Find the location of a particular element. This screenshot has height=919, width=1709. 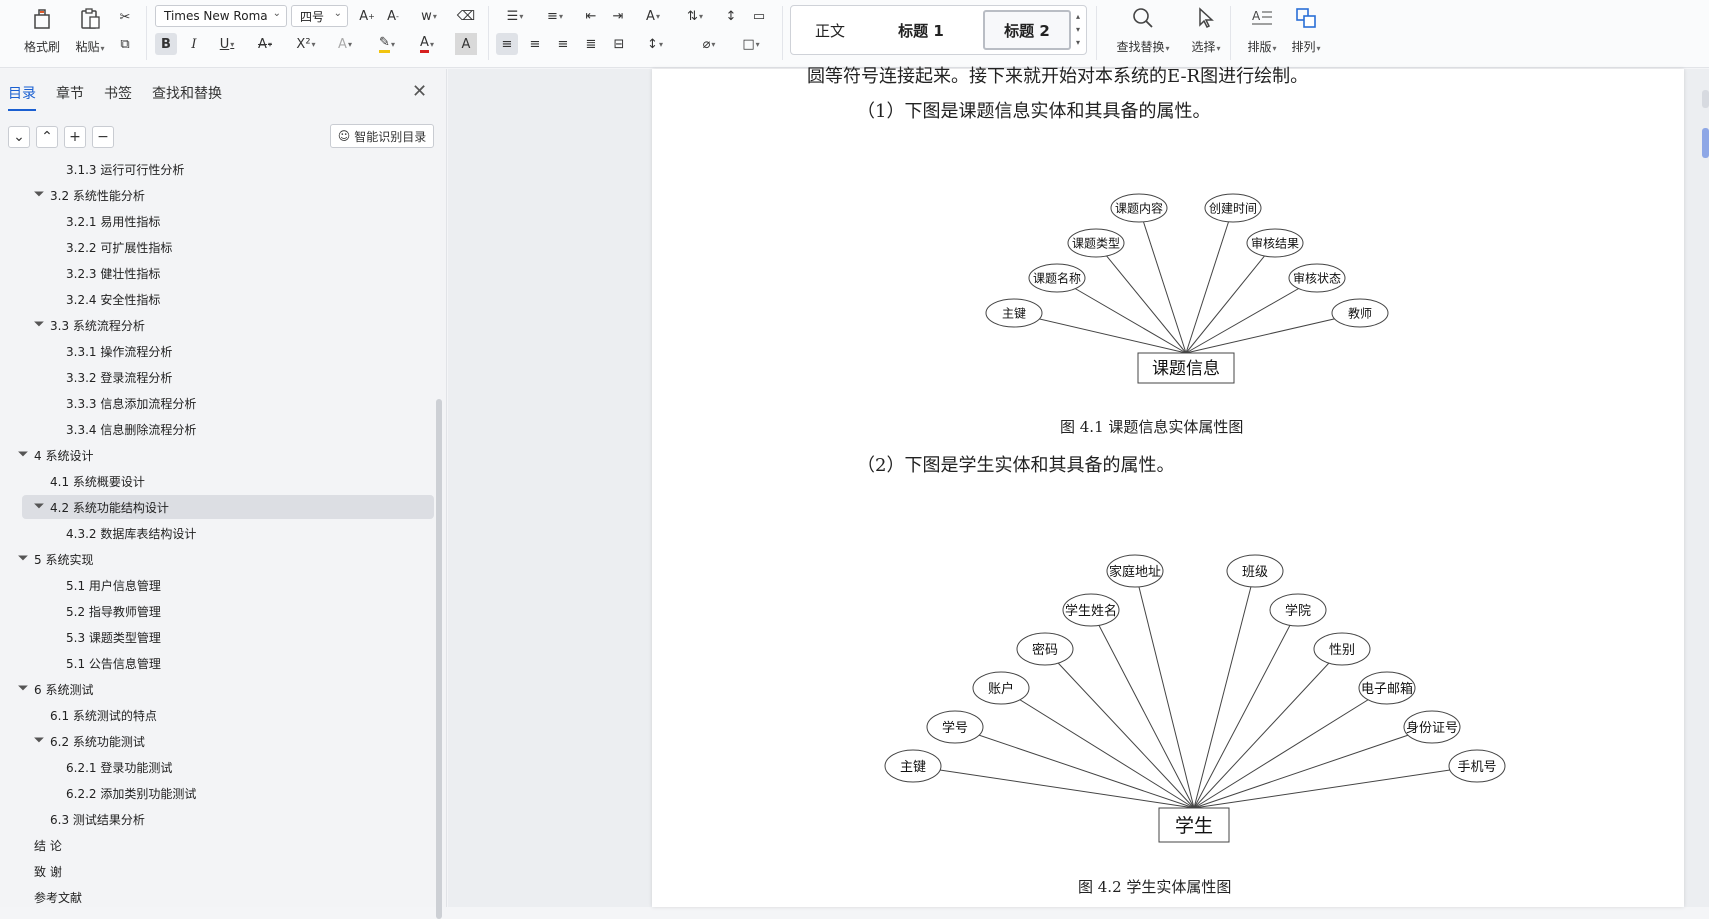

gallery-scroll: ▴ ▾ ▾ is located at coordinates (1078, 29).